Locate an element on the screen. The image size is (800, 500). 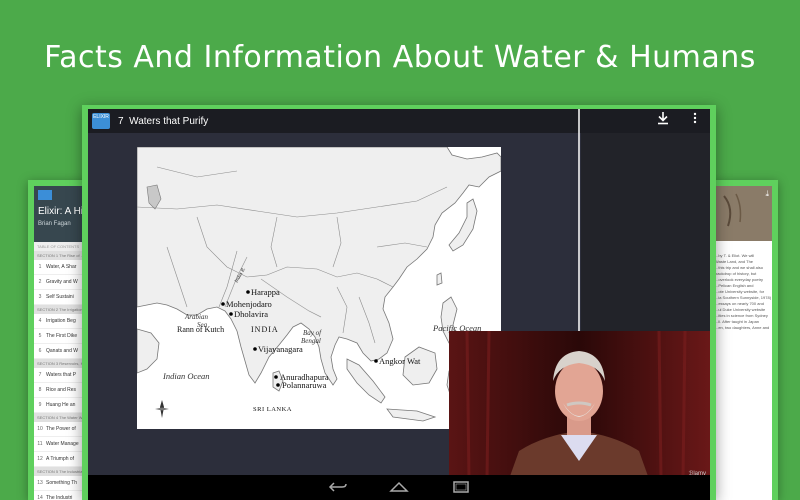
recents-button is located at coordinates (461, 487).